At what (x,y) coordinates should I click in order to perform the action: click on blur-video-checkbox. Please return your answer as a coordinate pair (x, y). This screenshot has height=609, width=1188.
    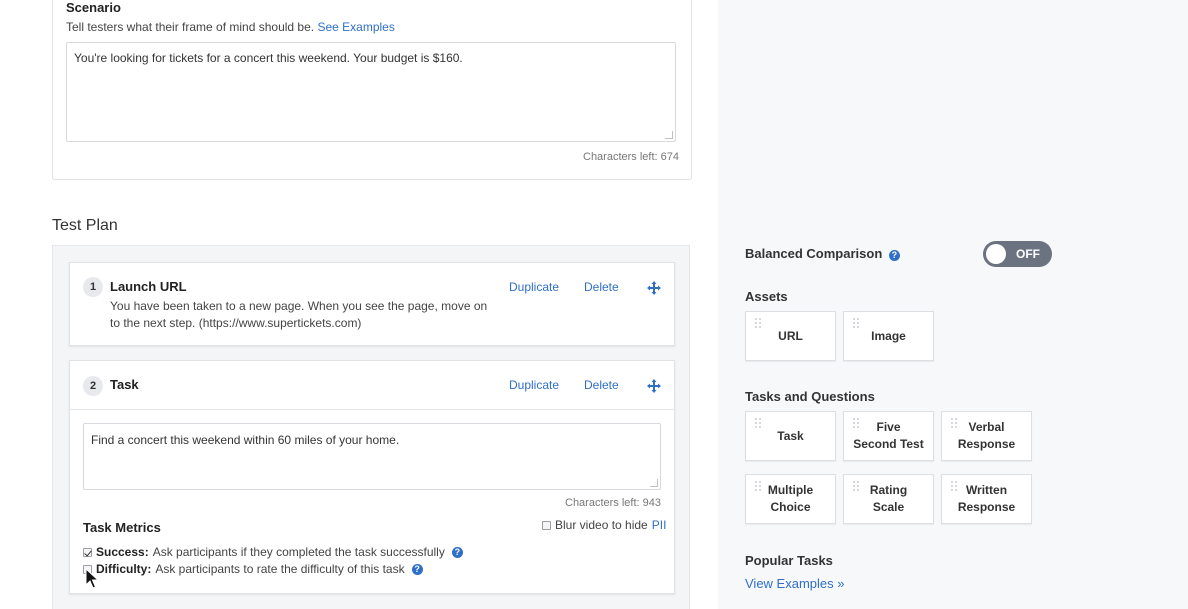
    Looking at the image, I should click on (546, 525).